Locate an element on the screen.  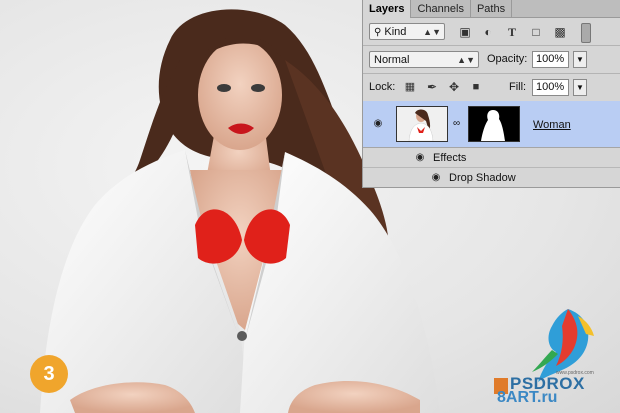
layer-mask-image is located at coordinates (494, 124).